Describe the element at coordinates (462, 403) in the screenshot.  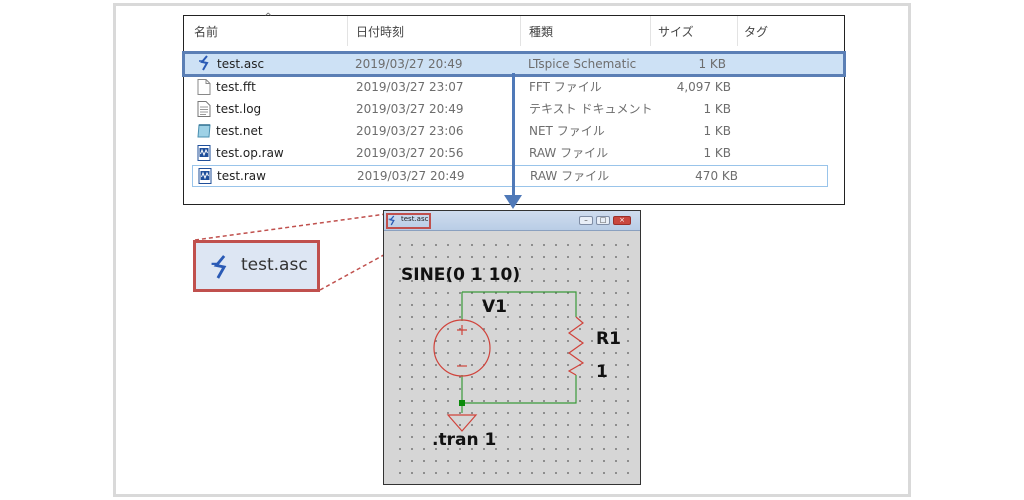
I see `junction-node` at that location.